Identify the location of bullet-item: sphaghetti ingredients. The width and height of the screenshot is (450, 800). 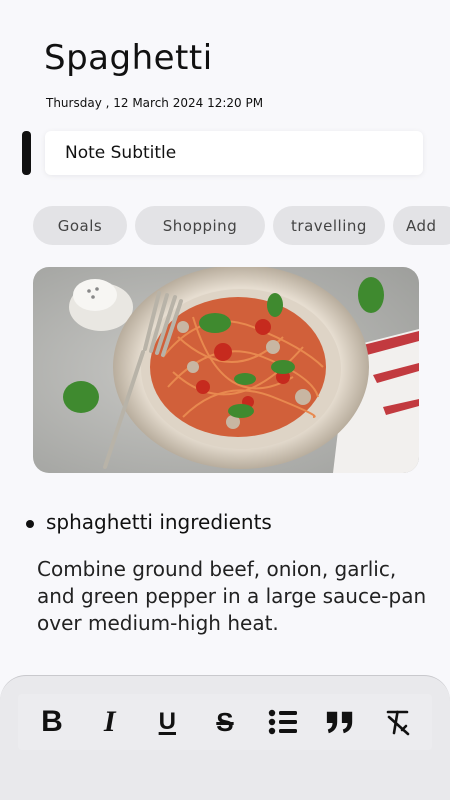
(159, 522).